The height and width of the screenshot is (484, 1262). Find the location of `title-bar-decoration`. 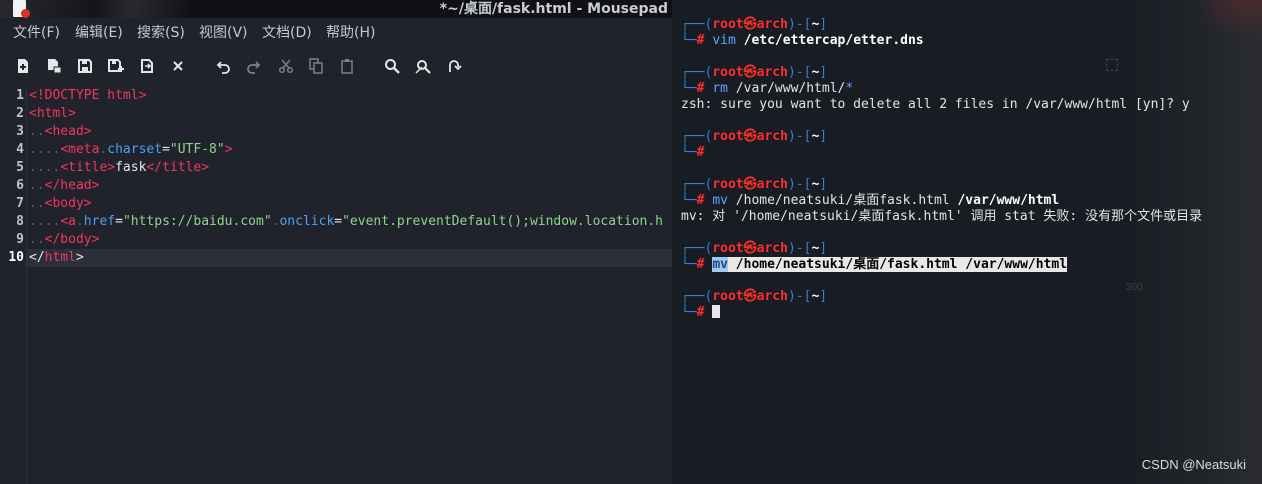

title-bar-decoration is located at coordinates (120, 9).